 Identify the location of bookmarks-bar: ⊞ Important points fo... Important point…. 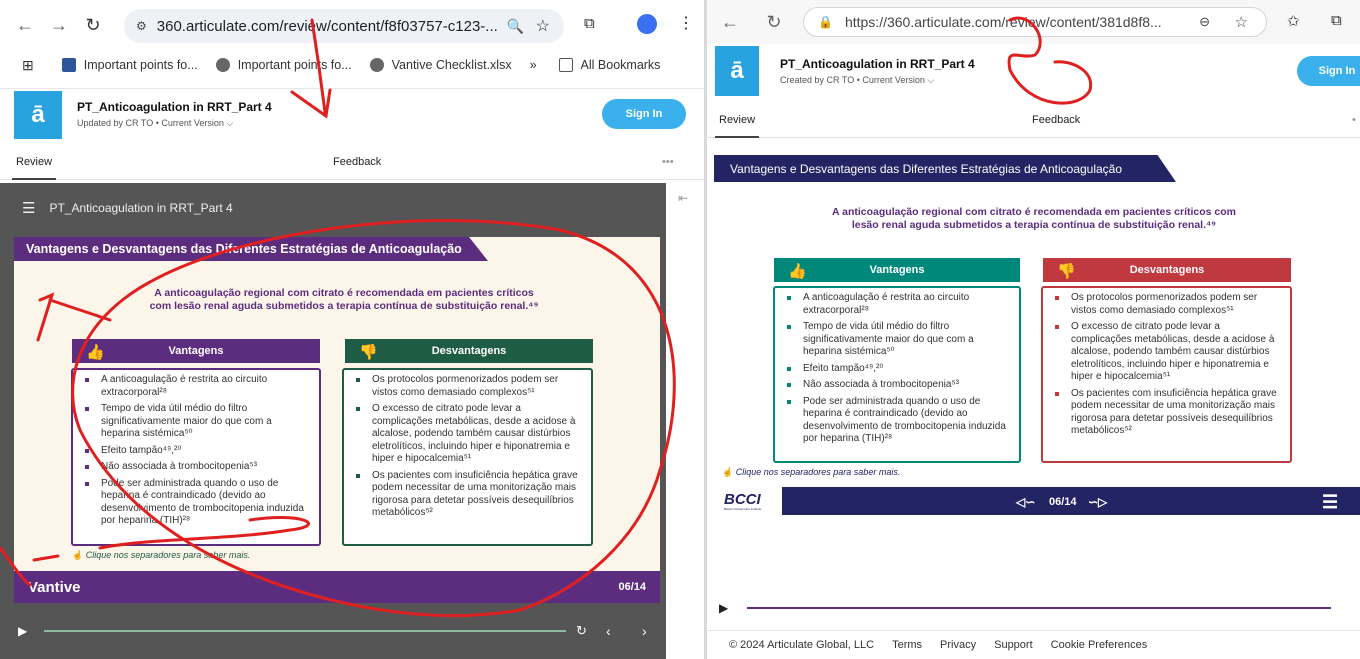
(352, 65).